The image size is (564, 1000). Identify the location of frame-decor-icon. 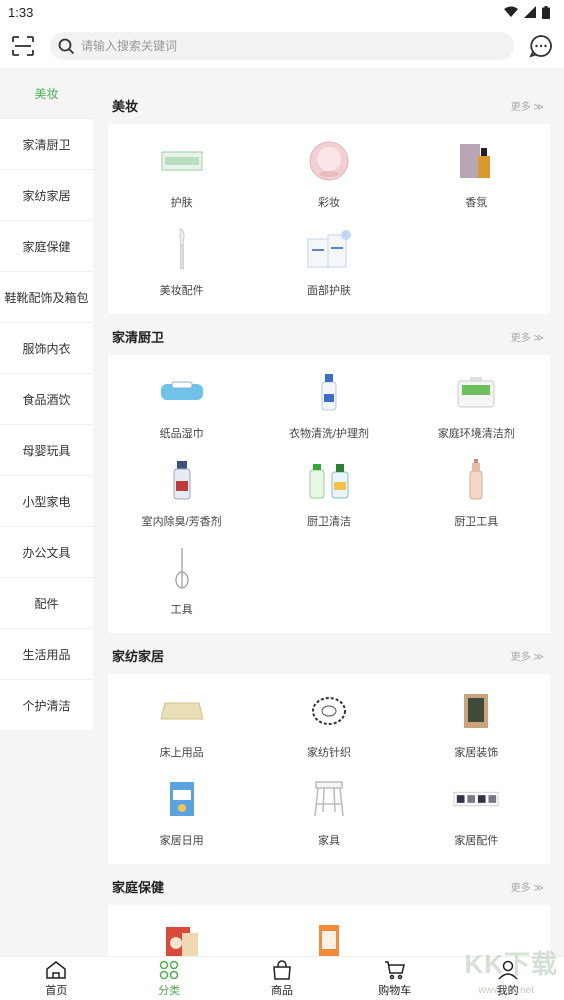
(476, 711).